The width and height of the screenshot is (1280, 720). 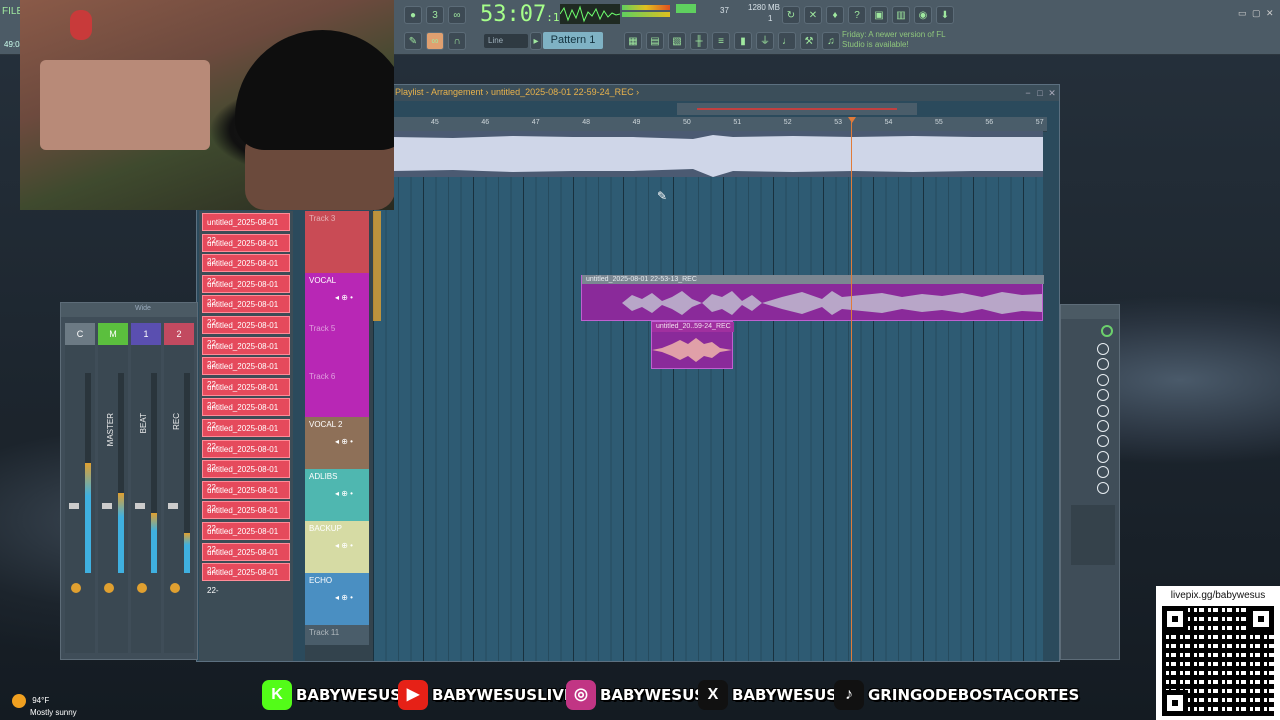 I want to click on wrench-icon: ⚒, so click(x=809, y=41).